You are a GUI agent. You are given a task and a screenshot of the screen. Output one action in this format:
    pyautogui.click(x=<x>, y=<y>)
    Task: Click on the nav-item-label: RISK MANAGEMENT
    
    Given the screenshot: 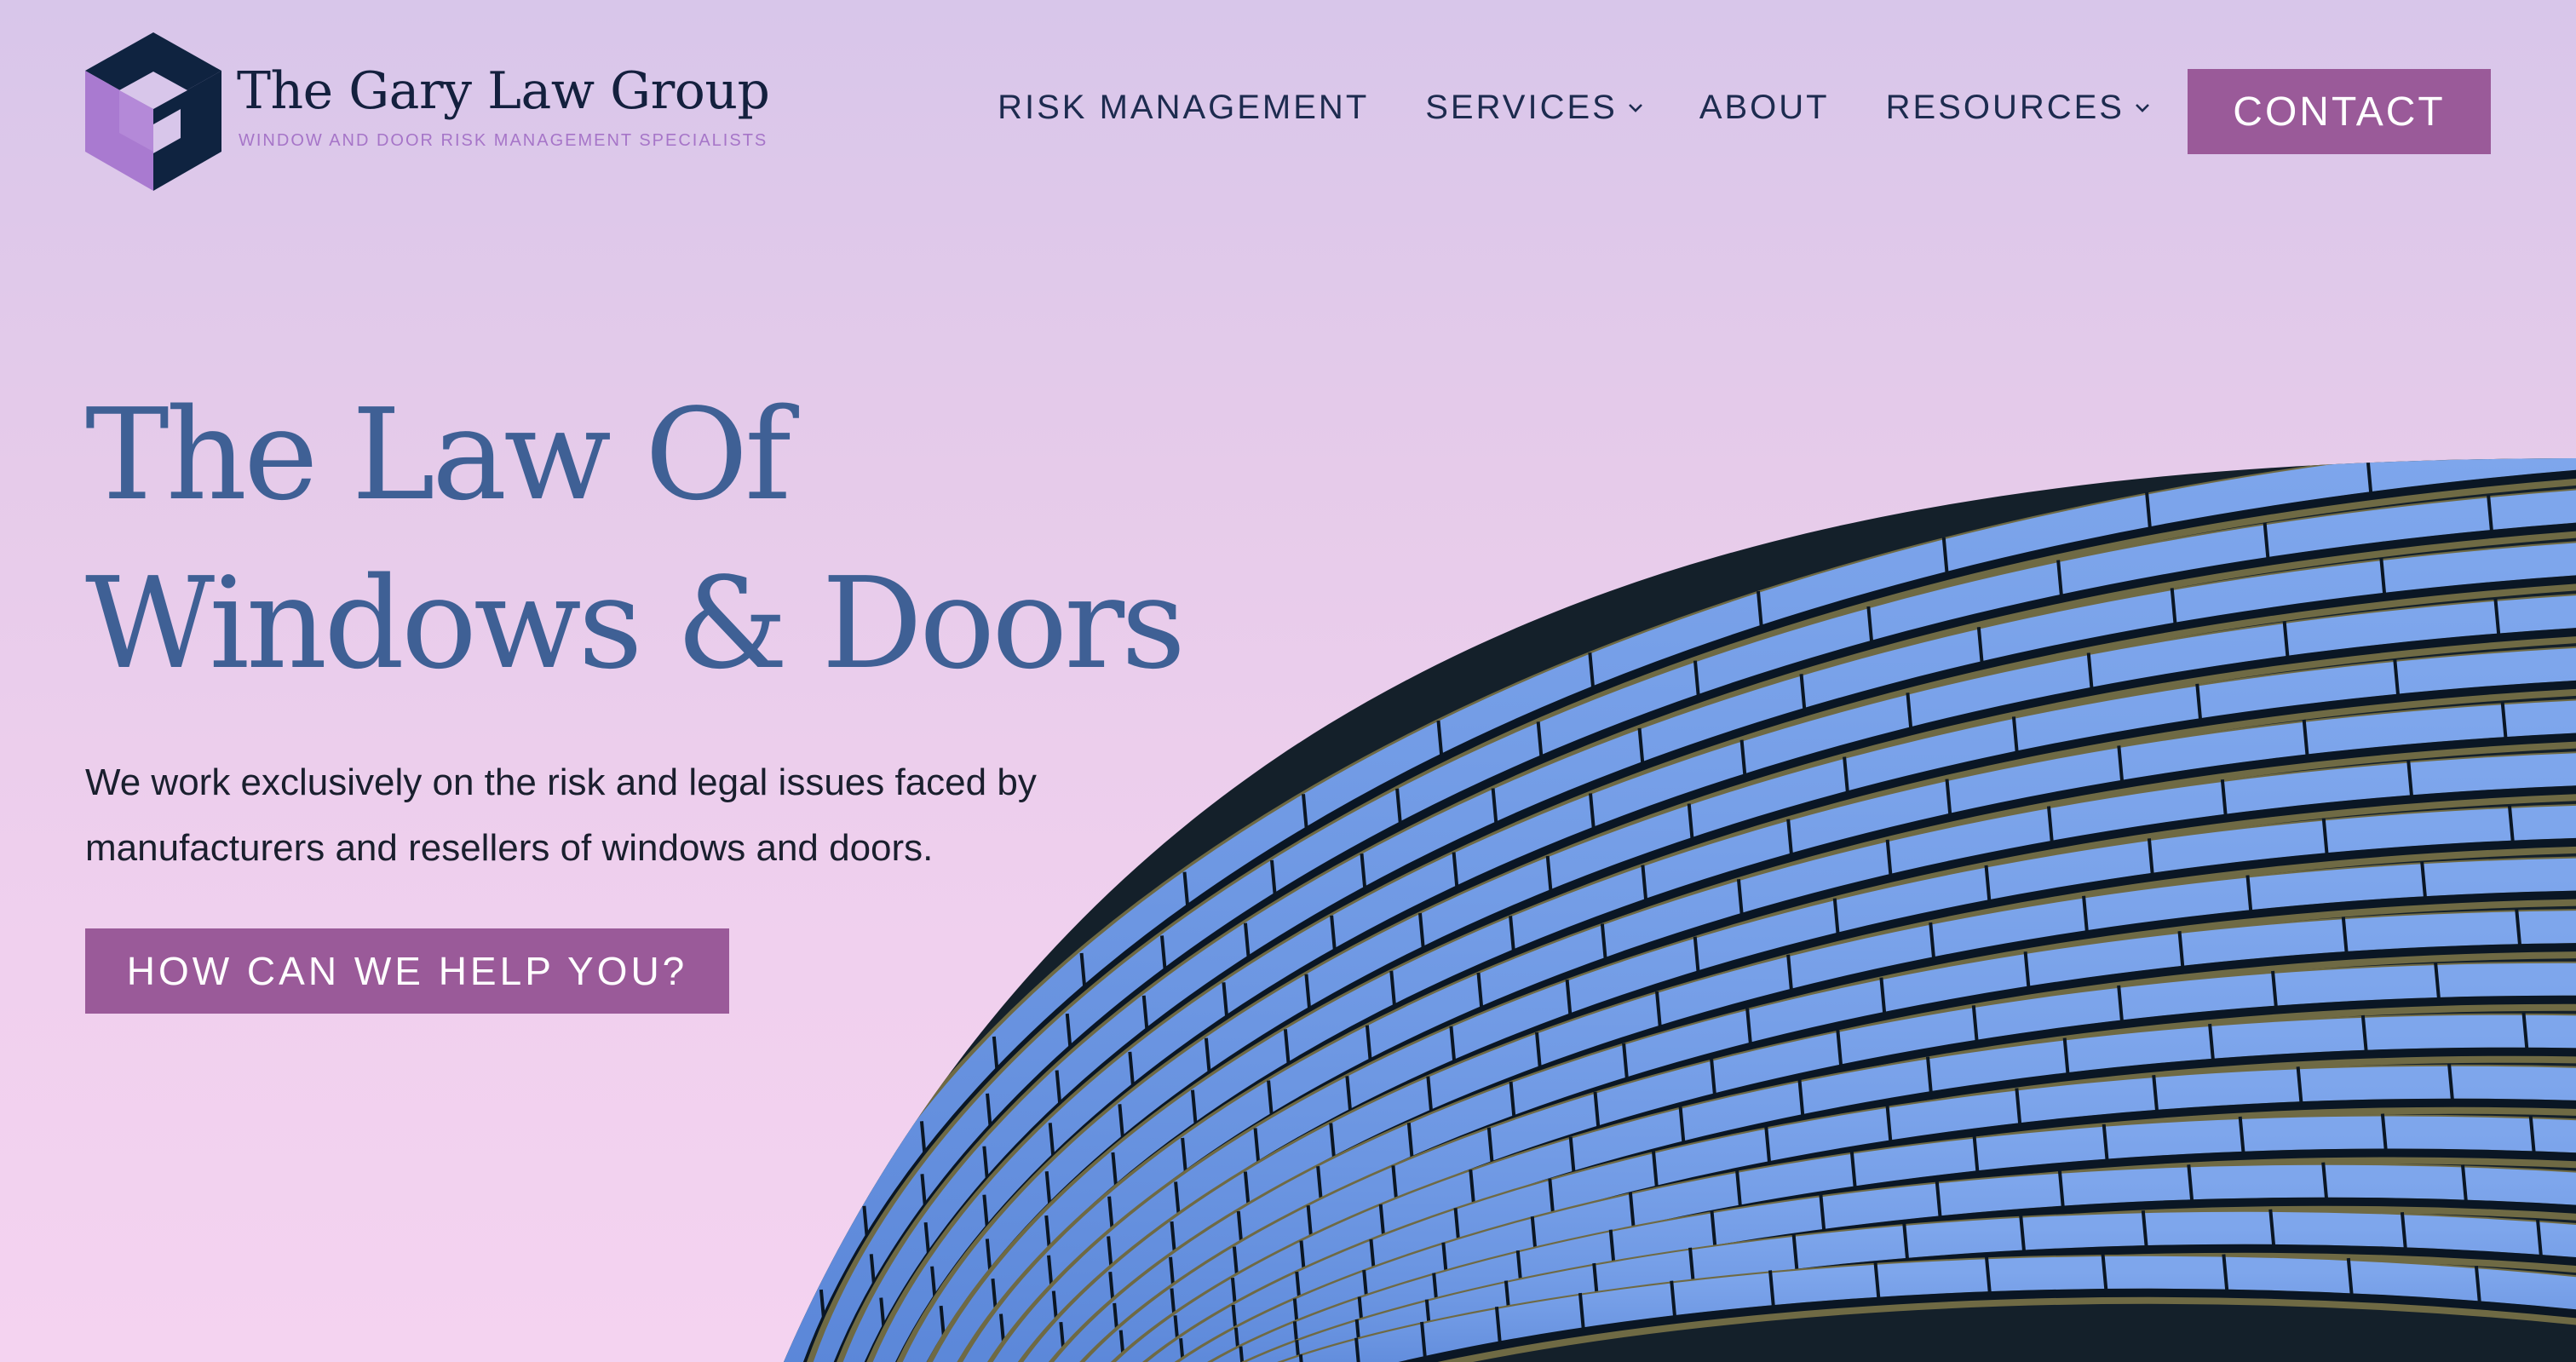 What is the action you would take?
    pyautogui.click(x=1184, y=107)
    